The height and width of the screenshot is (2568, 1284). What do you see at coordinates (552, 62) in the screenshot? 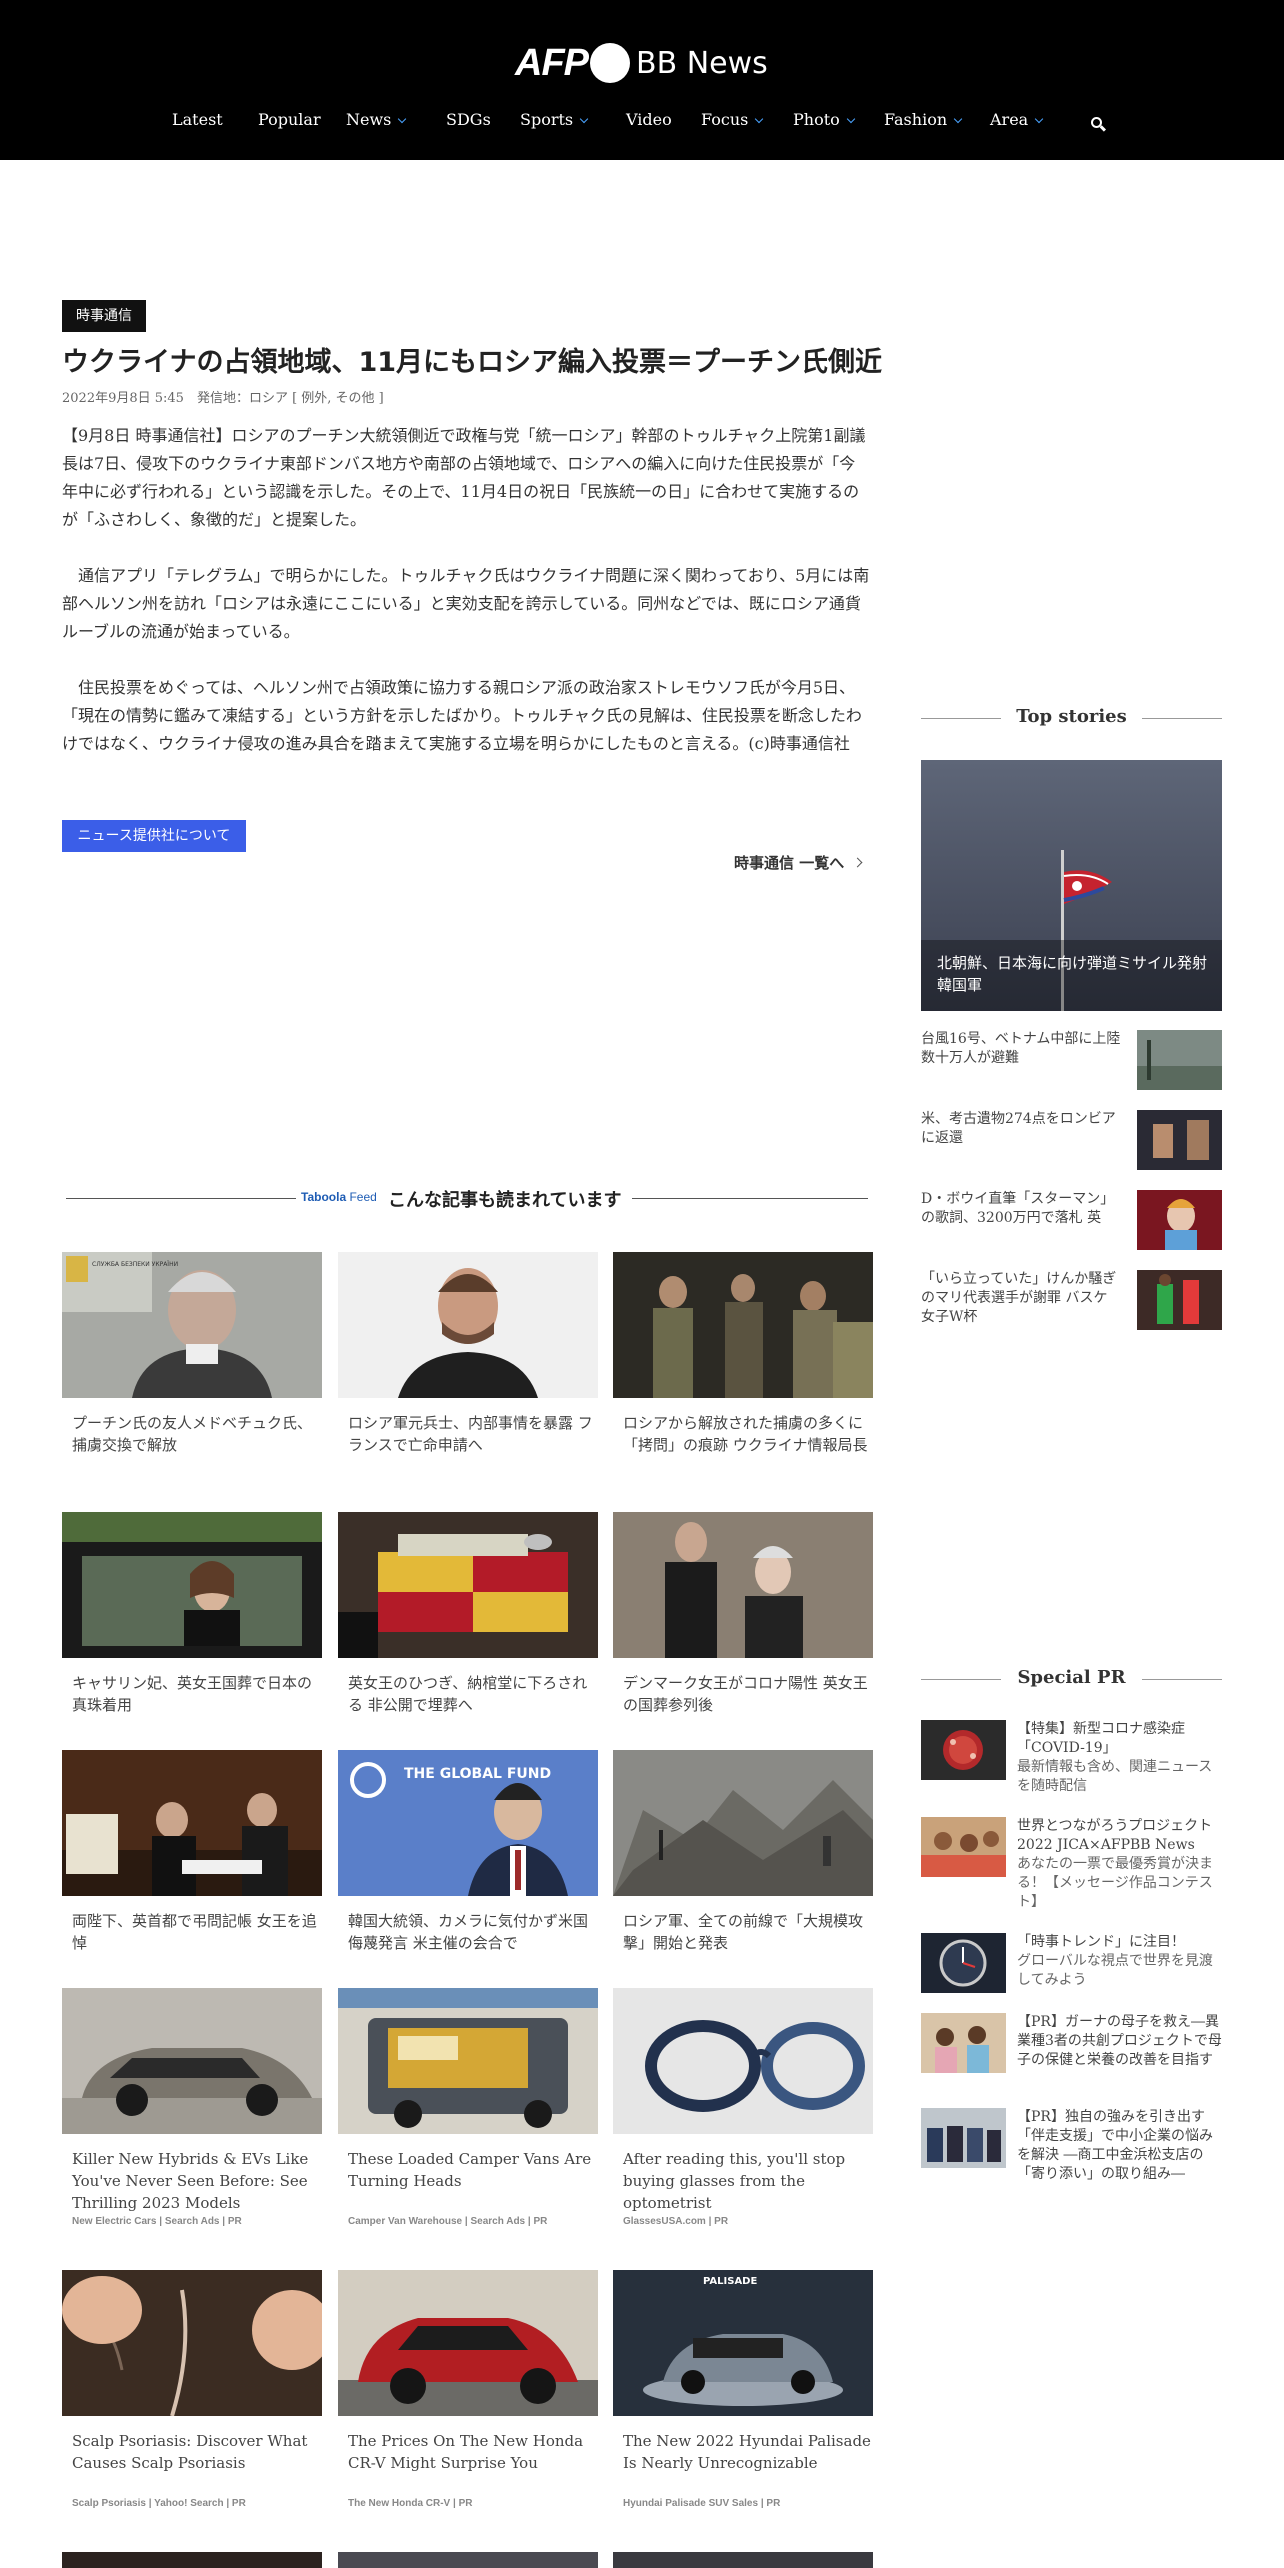
I see `logo-afp: AFP` at bounding box center [552, 62].